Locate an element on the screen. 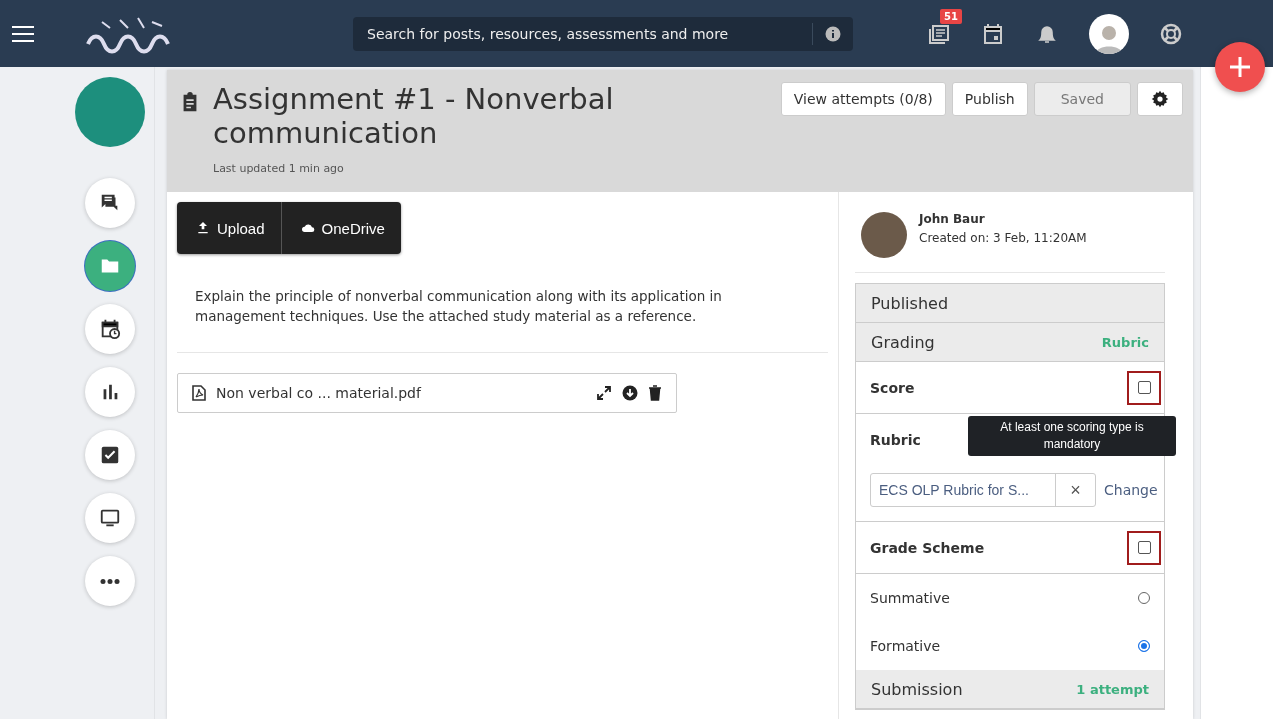 The width and height of the screenshot is (1273, 719). monitor-icon is located at coordinates (109, 518).